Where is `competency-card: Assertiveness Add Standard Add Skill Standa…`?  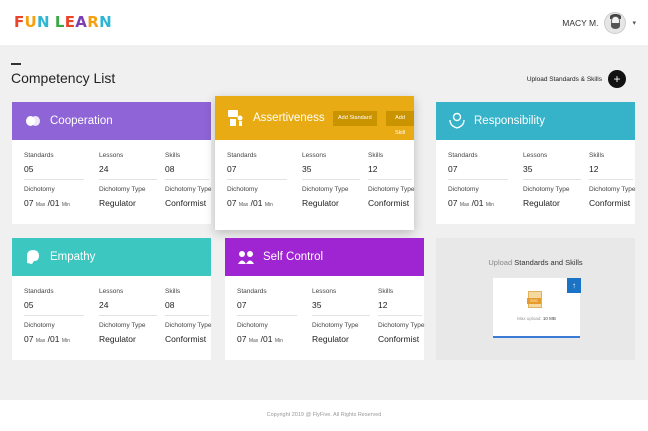
competency-card: Assertiveness Add Standard Add Skill Standa… is located at coordinates (314, 163).